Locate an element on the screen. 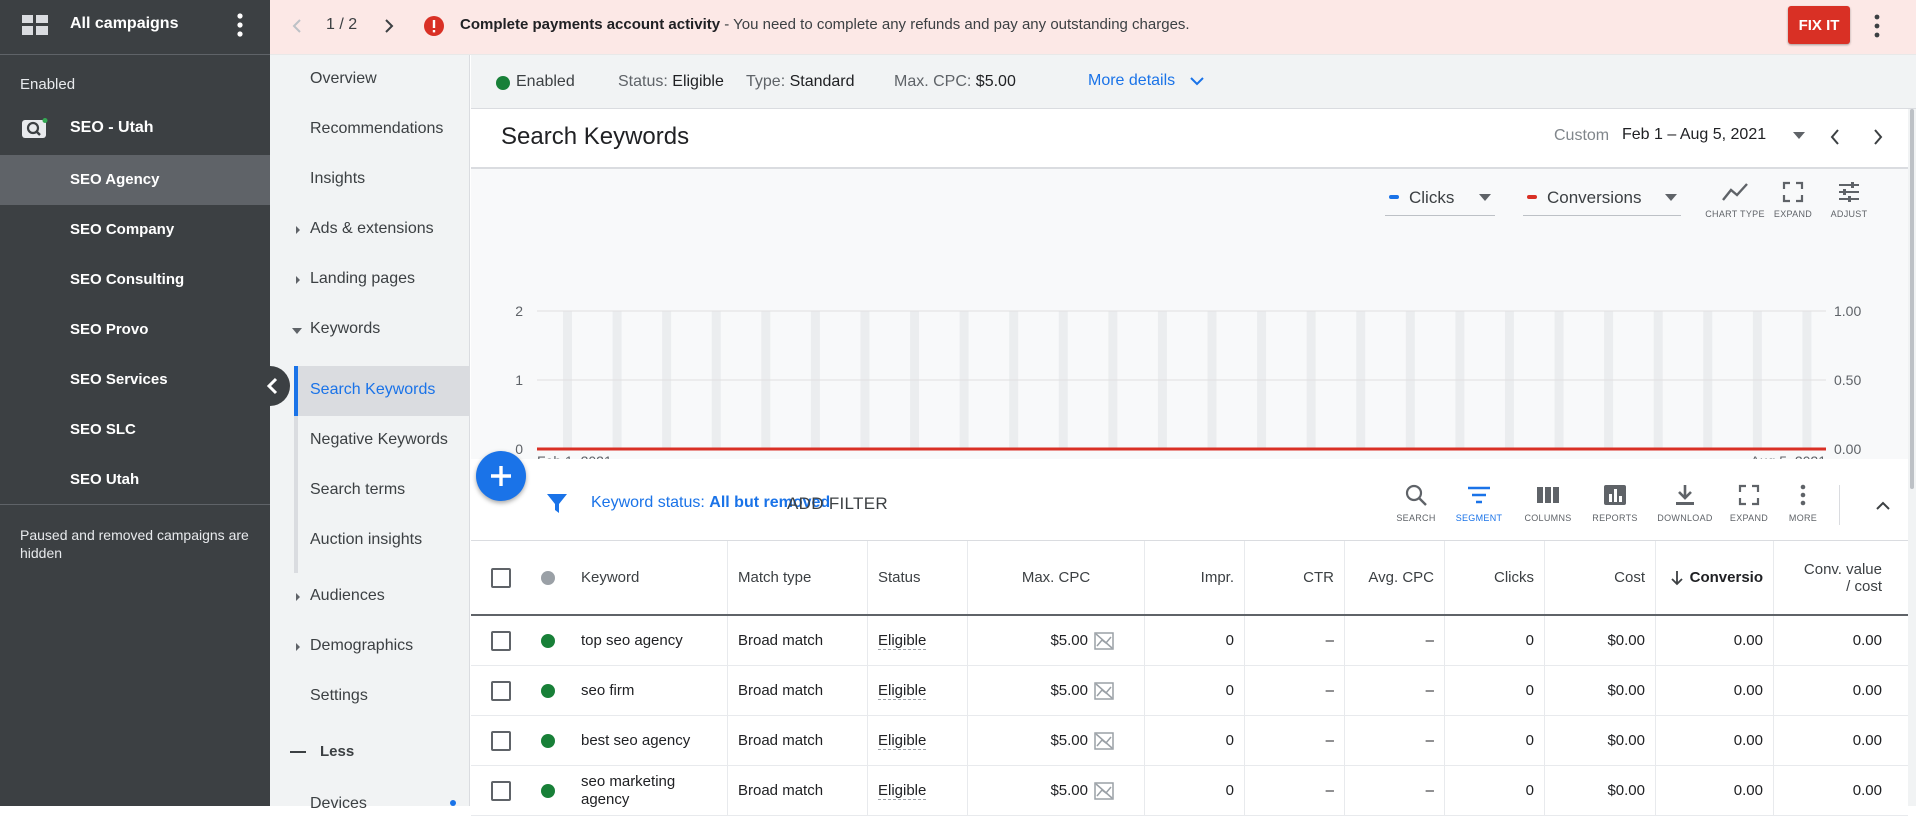 This screenshot has height=830, width=1916. nav-overview: Overview is located at coordinates (370, 80).